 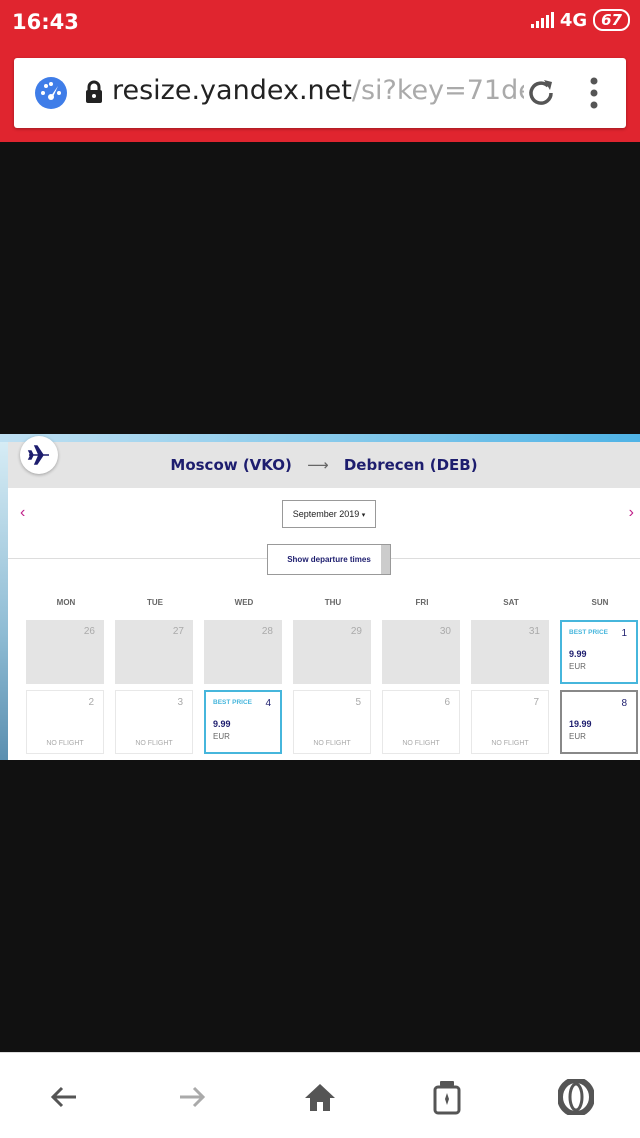 What do you see at coordinates (244, 602) in the screenshot?
I see `weekday-label: WED` at bounding box center [244, 602].